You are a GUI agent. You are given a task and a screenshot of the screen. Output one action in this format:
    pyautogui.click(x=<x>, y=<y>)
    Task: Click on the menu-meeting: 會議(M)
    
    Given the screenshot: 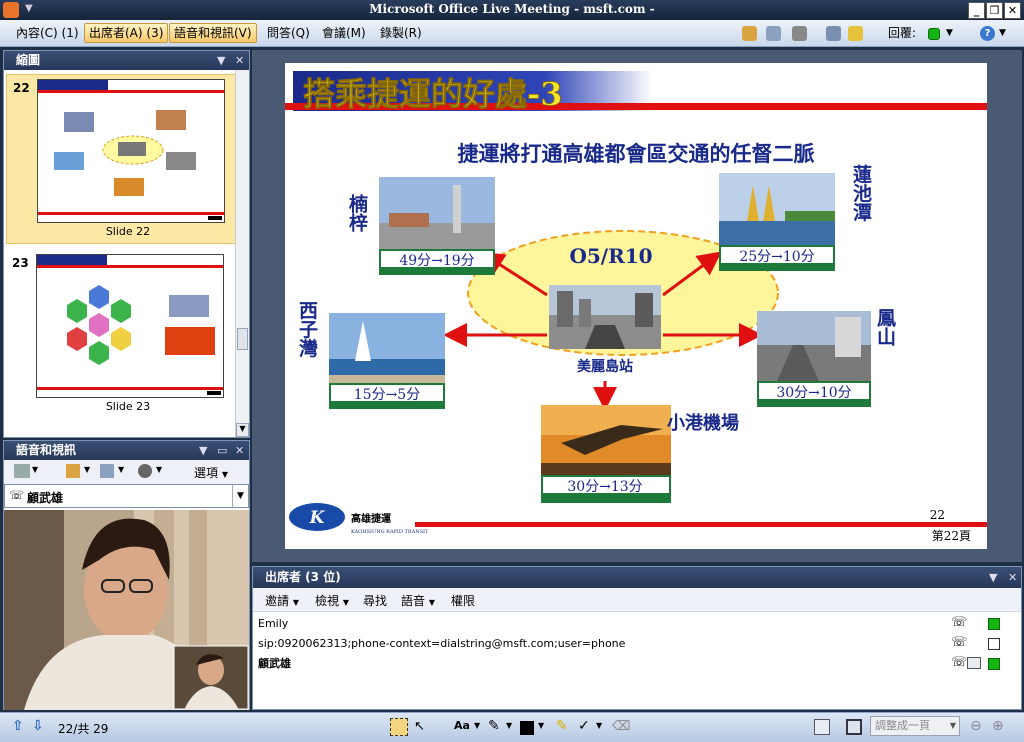 What is the action you would take?
    pyautogui.click(x=344, y=33)
    